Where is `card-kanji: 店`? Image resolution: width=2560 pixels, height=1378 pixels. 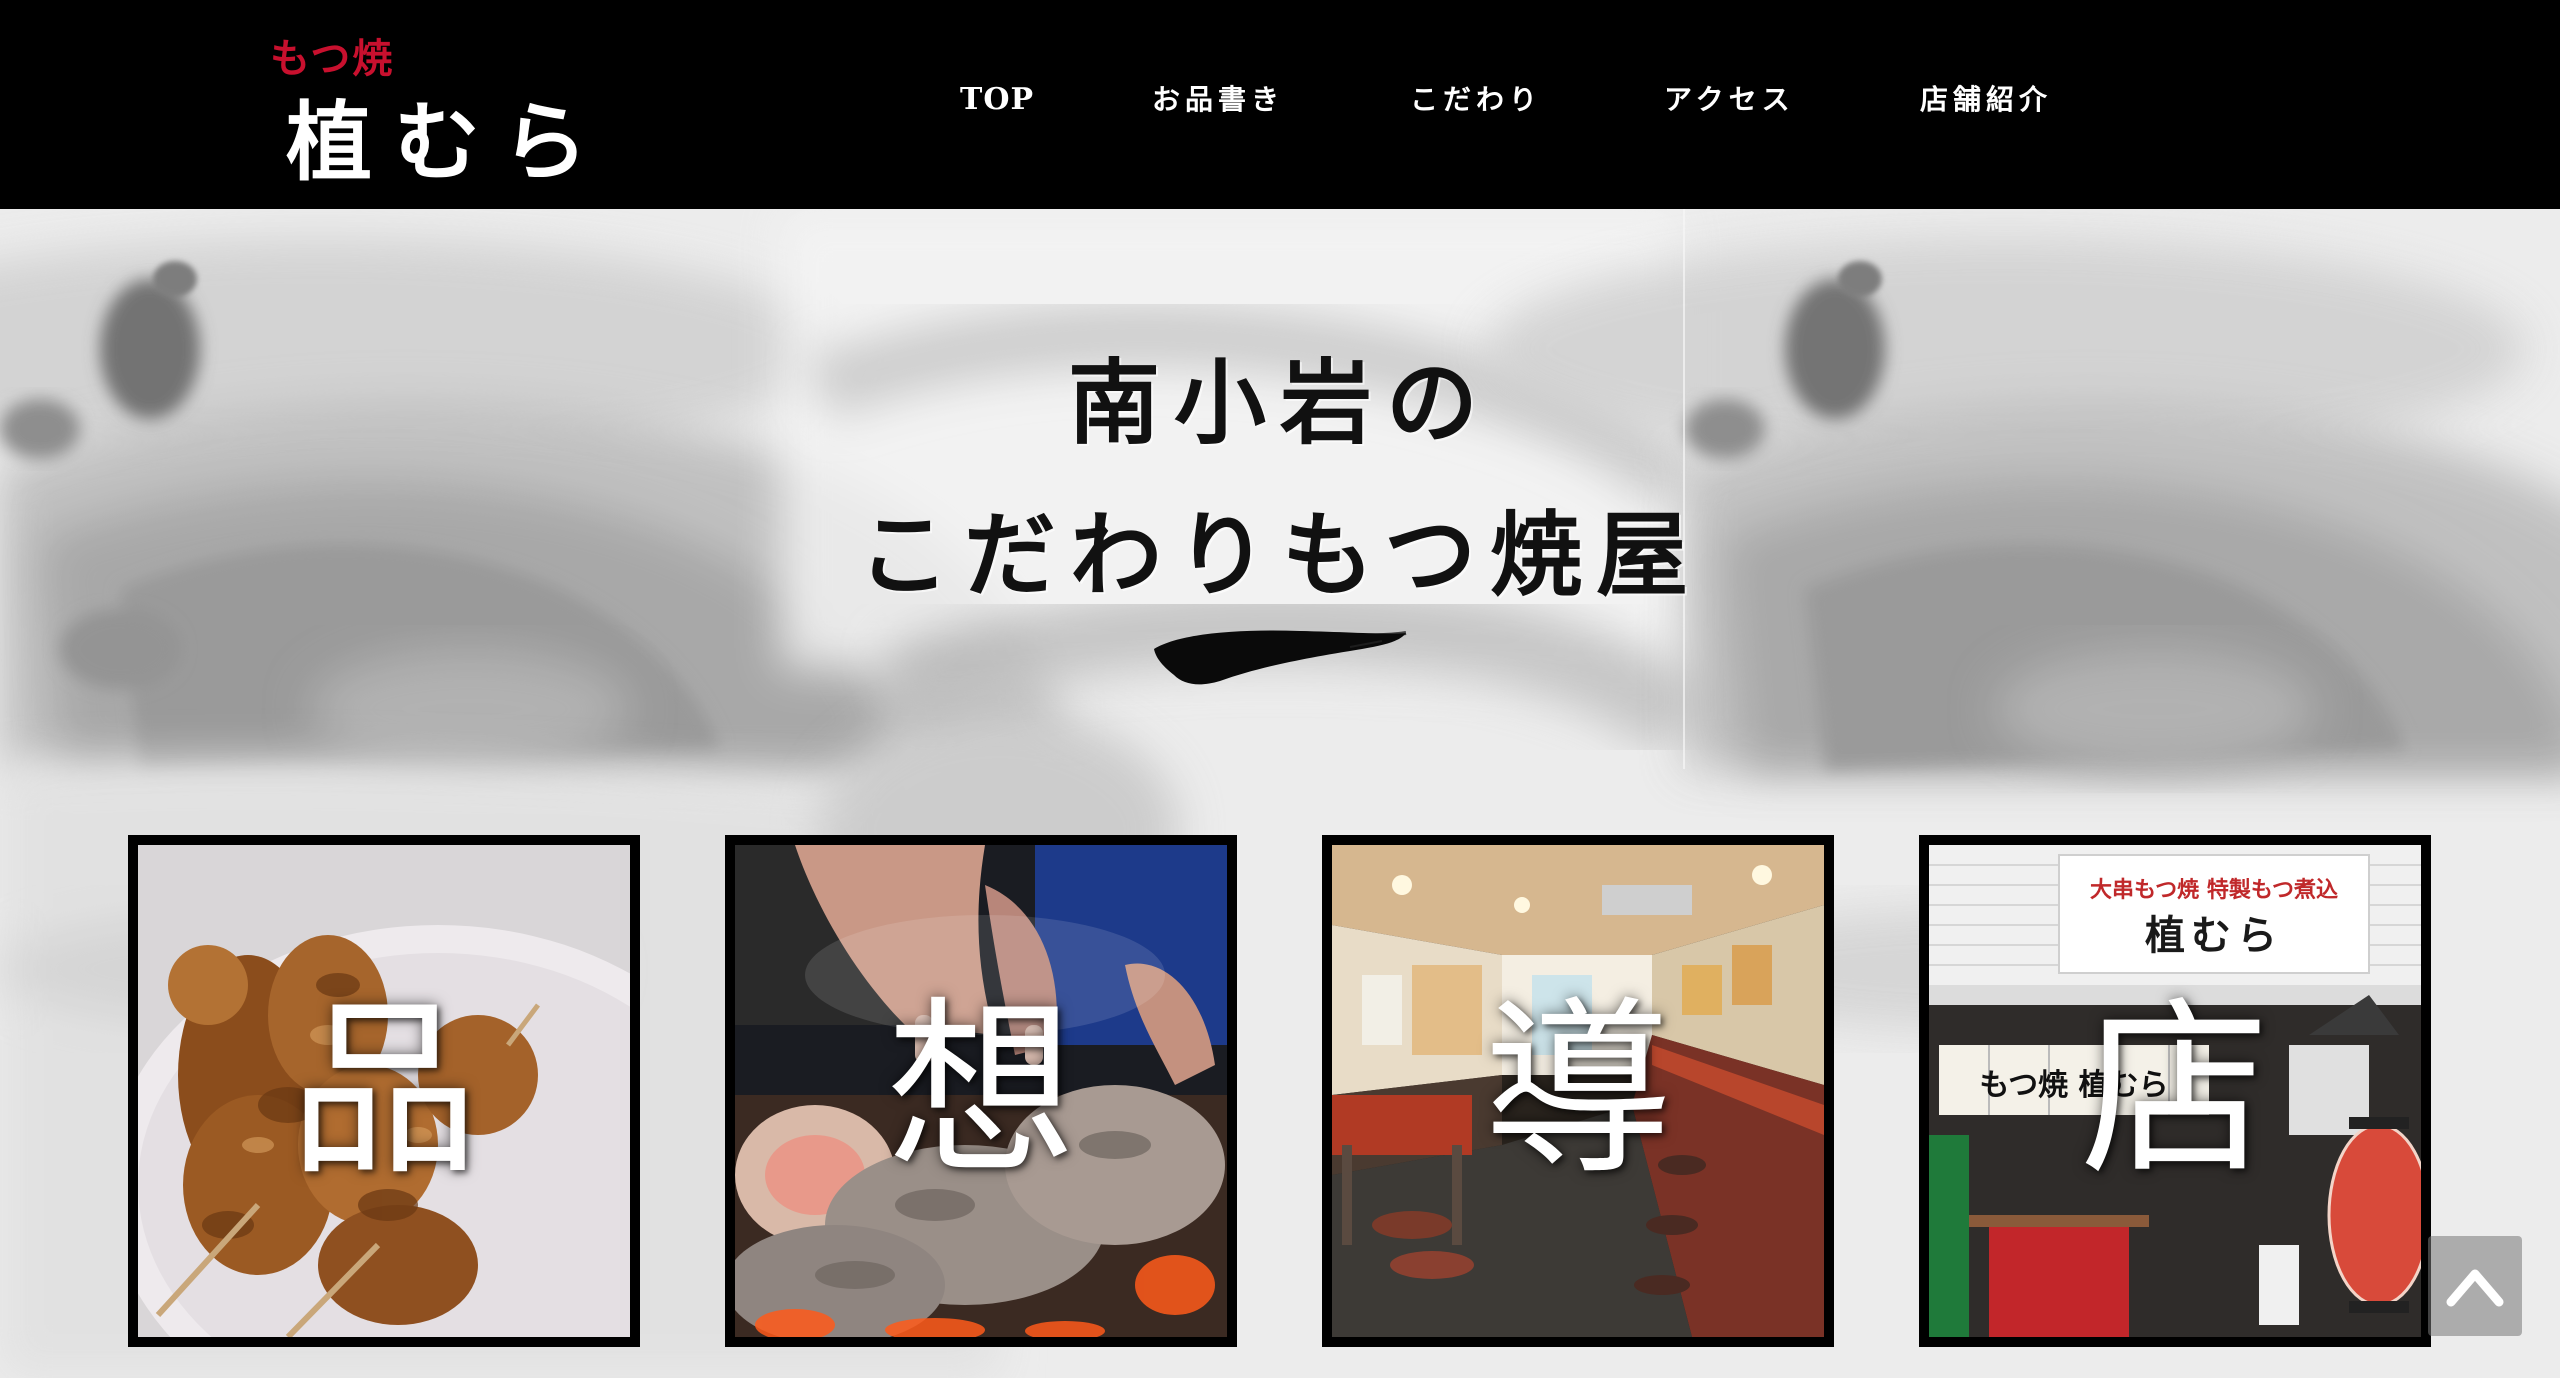 card-kanji: 店 is located at coordinates (2174, 1090).